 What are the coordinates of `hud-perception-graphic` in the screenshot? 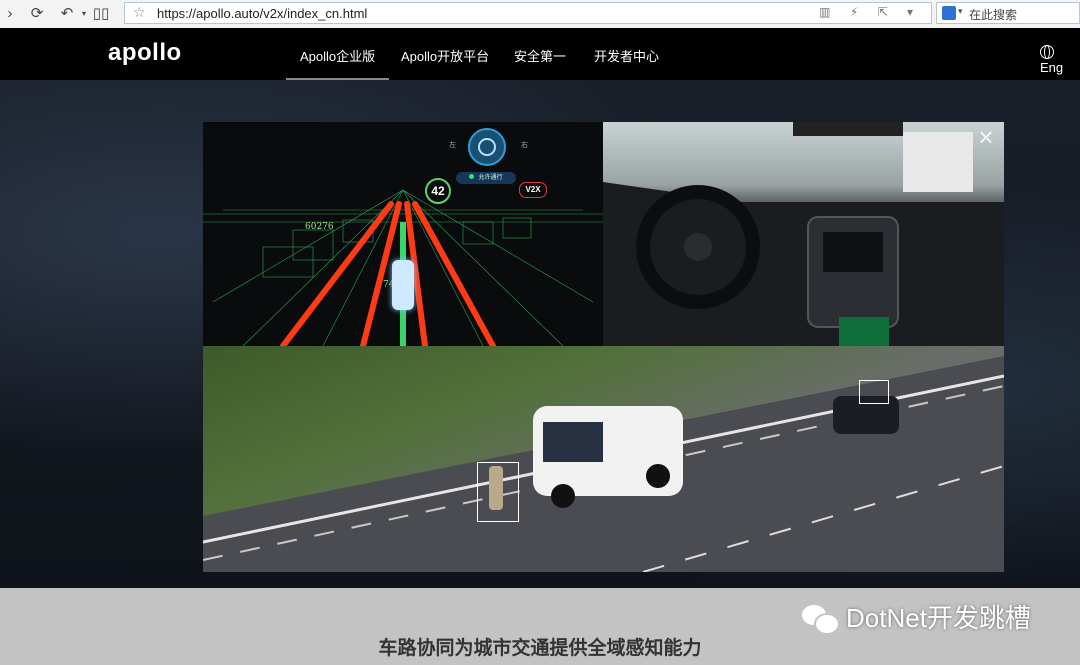 It's located at (403, 267).